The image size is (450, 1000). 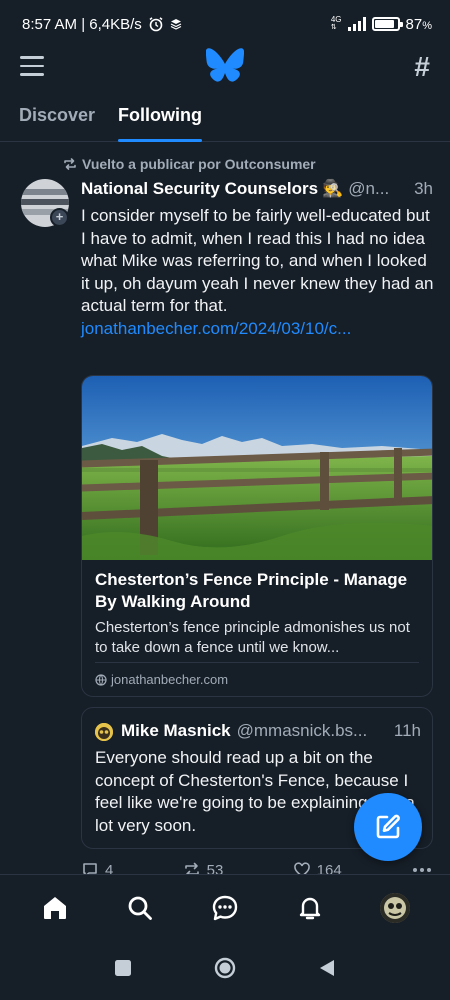 What do you see at coordinates (333, 188) in the screenshot?
I see `author-emoji: 🕵️` at bounding box center [333, 188].